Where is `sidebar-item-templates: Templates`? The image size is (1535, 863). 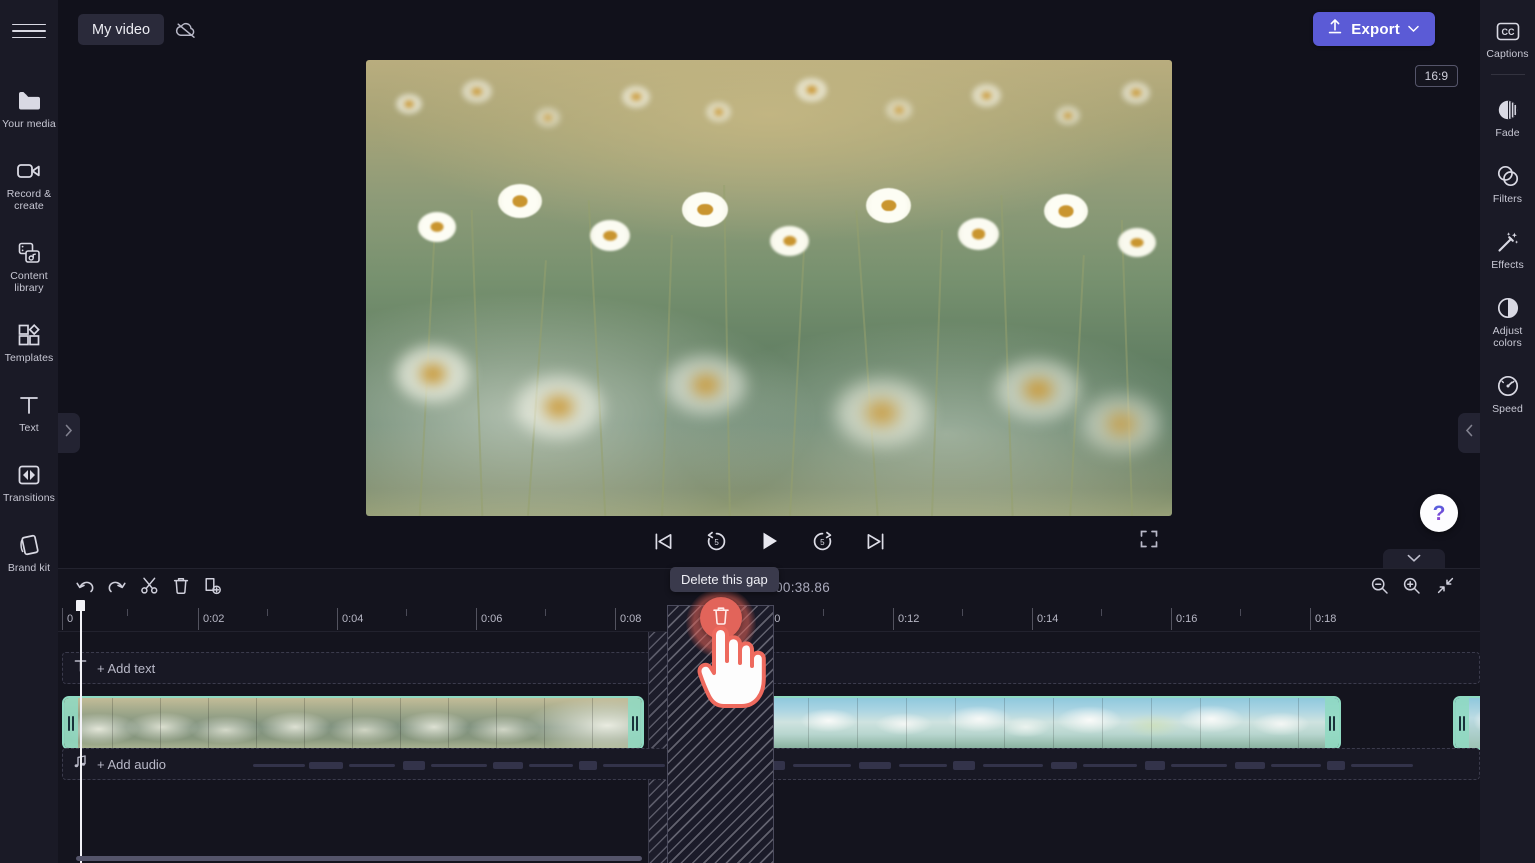
sidebar-item-templates: Templates is located at coordinates (29, 342).